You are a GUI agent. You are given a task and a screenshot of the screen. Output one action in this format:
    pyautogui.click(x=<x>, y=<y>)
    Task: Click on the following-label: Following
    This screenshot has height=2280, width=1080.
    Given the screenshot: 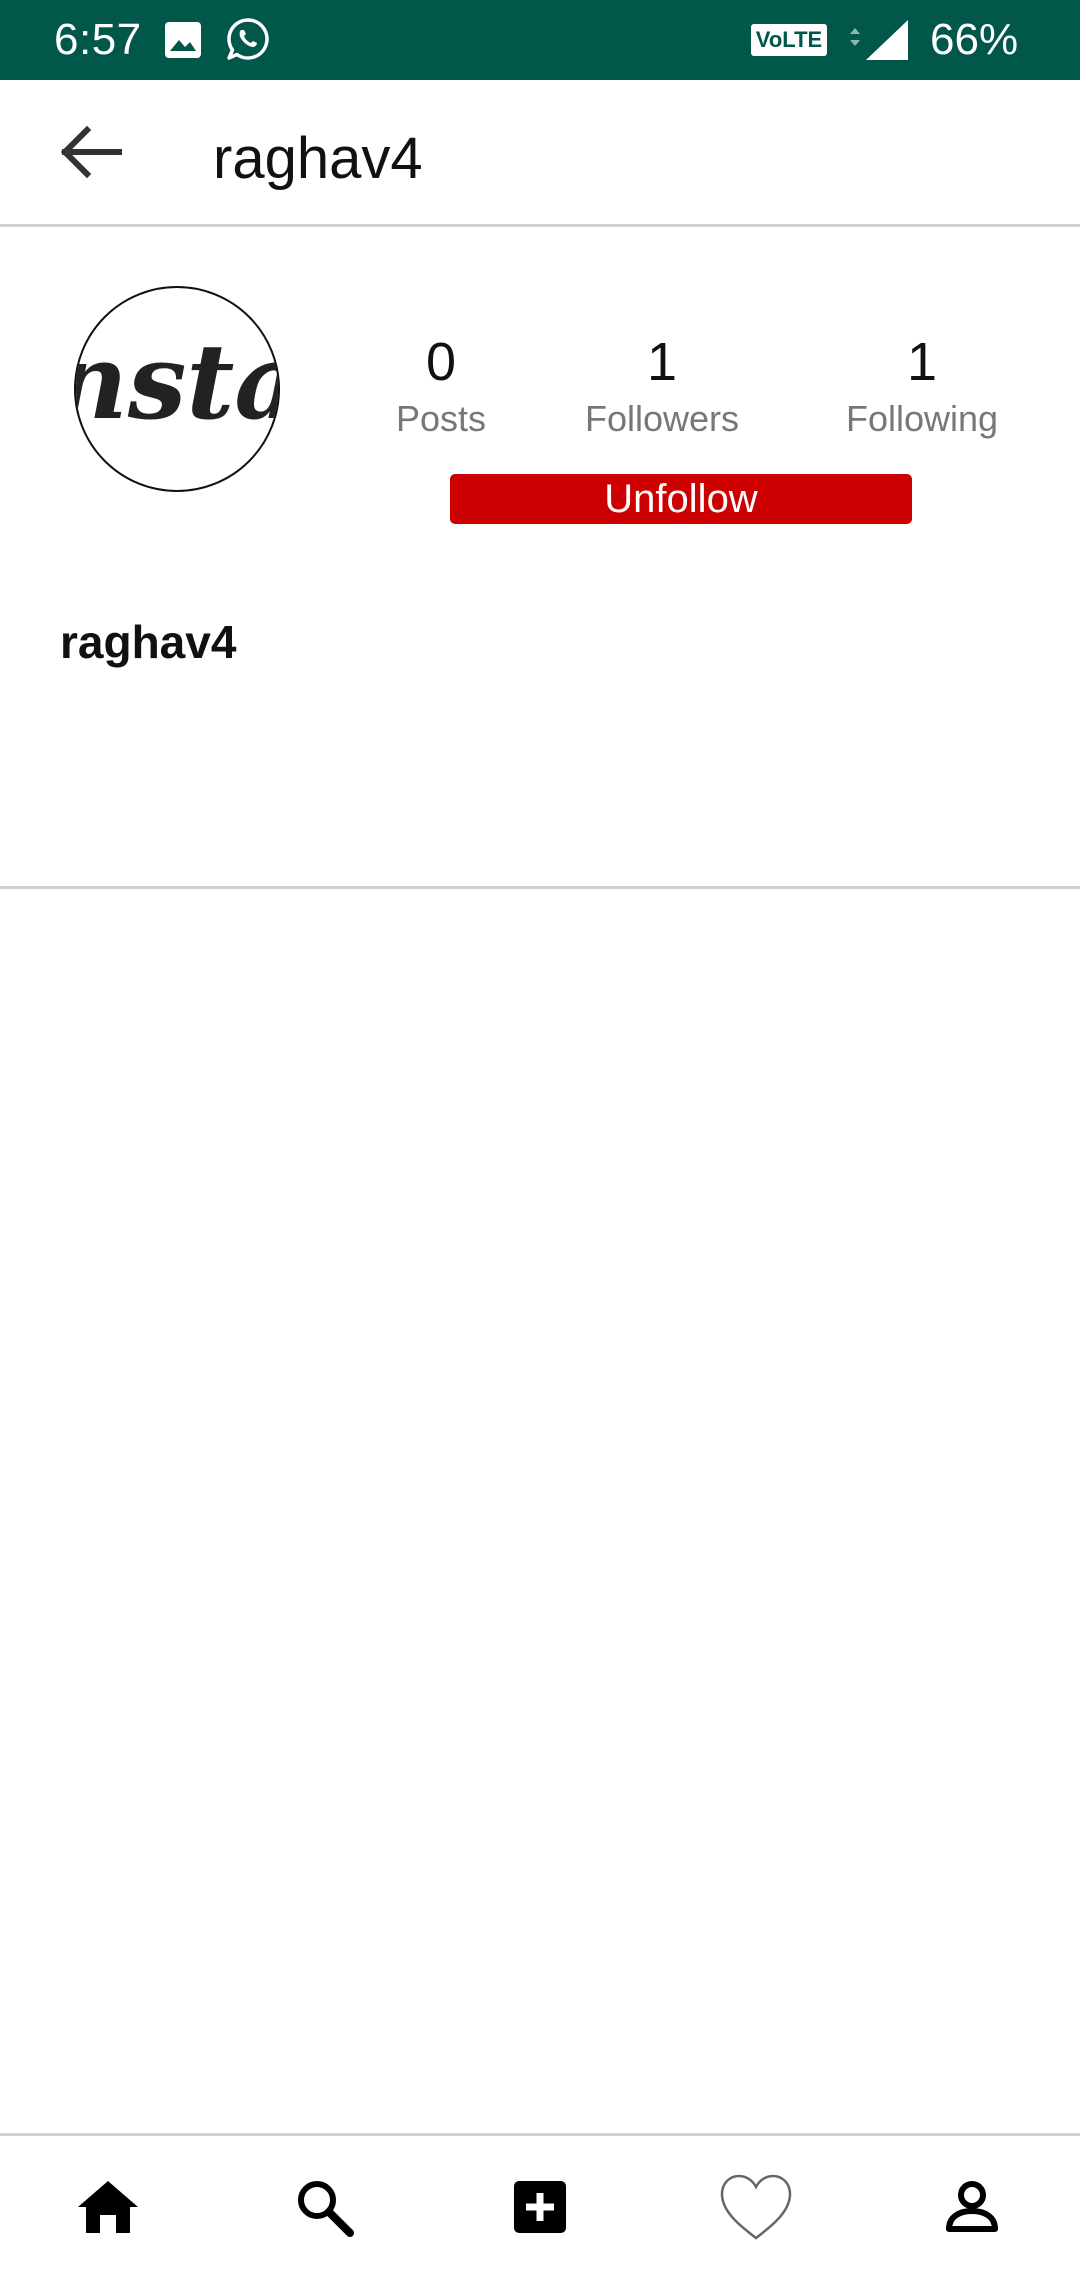 What is the action you would take?
    pyautogui.click(x=922, y=418)
    